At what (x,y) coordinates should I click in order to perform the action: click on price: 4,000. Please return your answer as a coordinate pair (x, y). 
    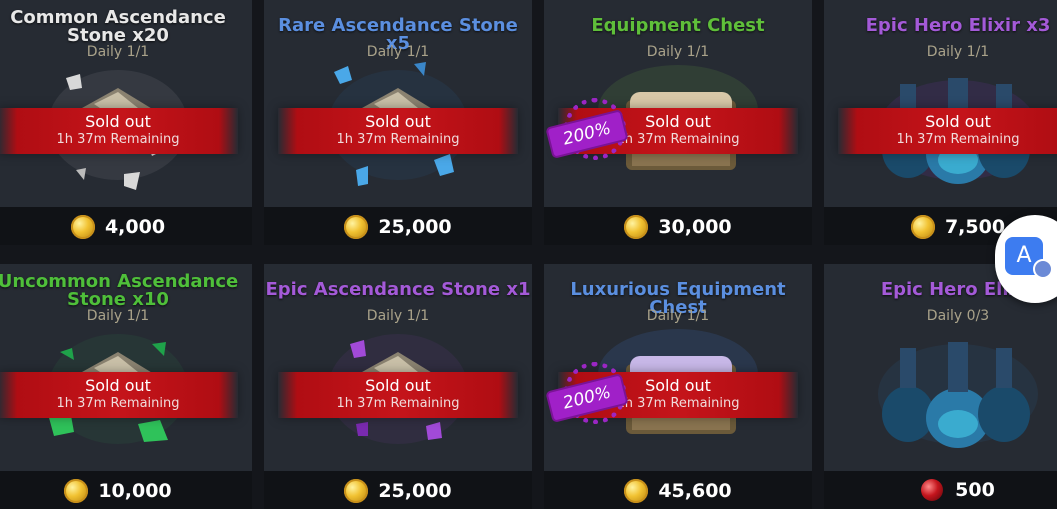
    Looking at the image, I should click on (135, 227).